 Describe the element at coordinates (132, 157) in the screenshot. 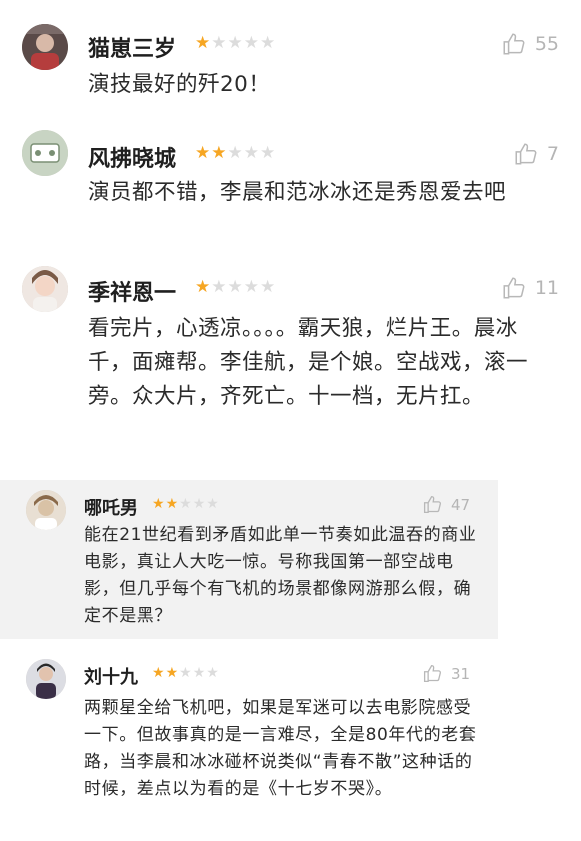

I see `reviewer-name: 风拂晓城` at that location.